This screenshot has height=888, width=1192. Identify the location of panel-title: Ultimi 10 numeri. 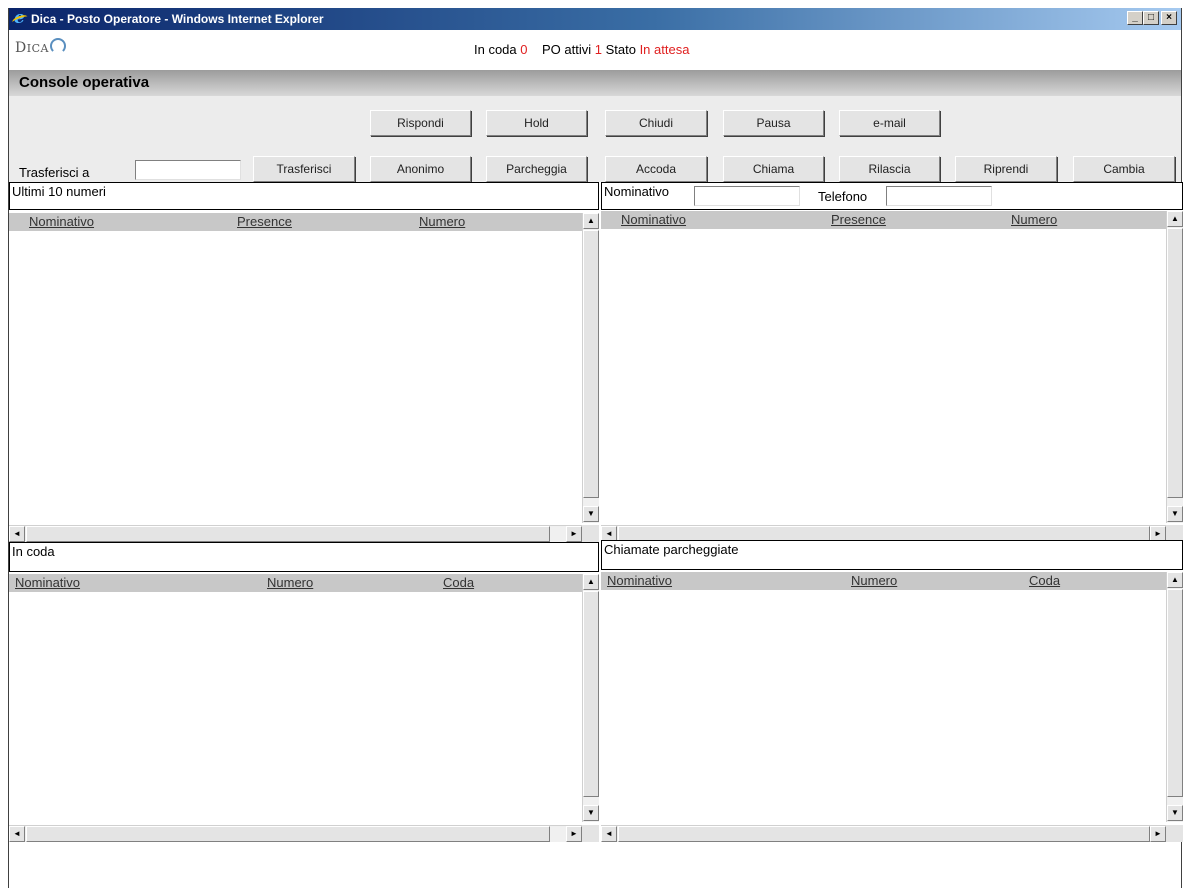
(304, 196).